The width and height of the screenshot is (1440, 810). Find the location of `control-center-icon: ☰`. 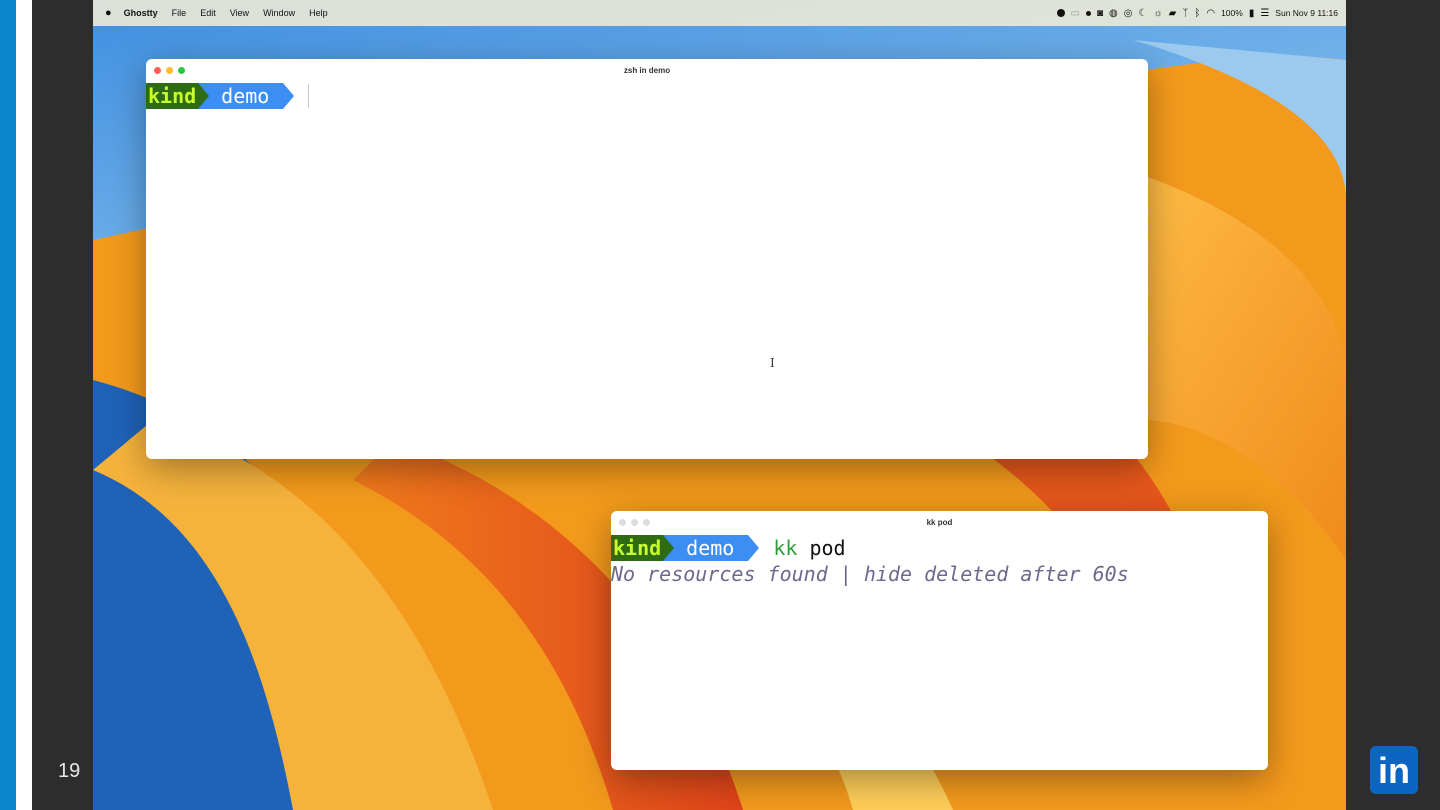

control-center-icon: ☰ is located at coordinates (1264, 13).